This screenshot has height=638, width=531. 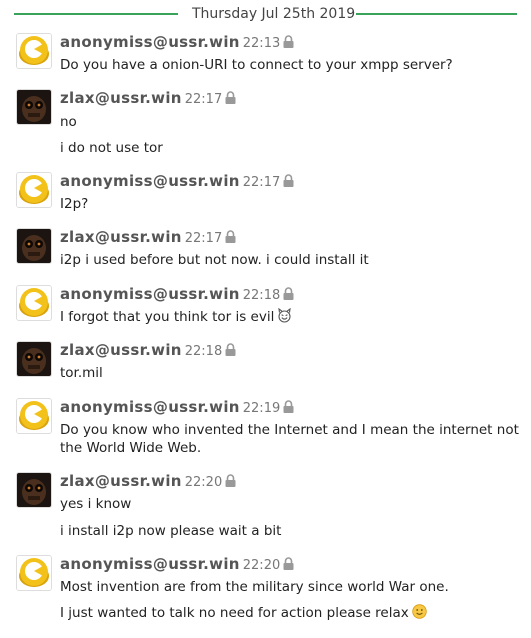 What do you see at coordinates (68, 122) in the screenshot?
I see `message-text: no` at bounding box center [68, 122].